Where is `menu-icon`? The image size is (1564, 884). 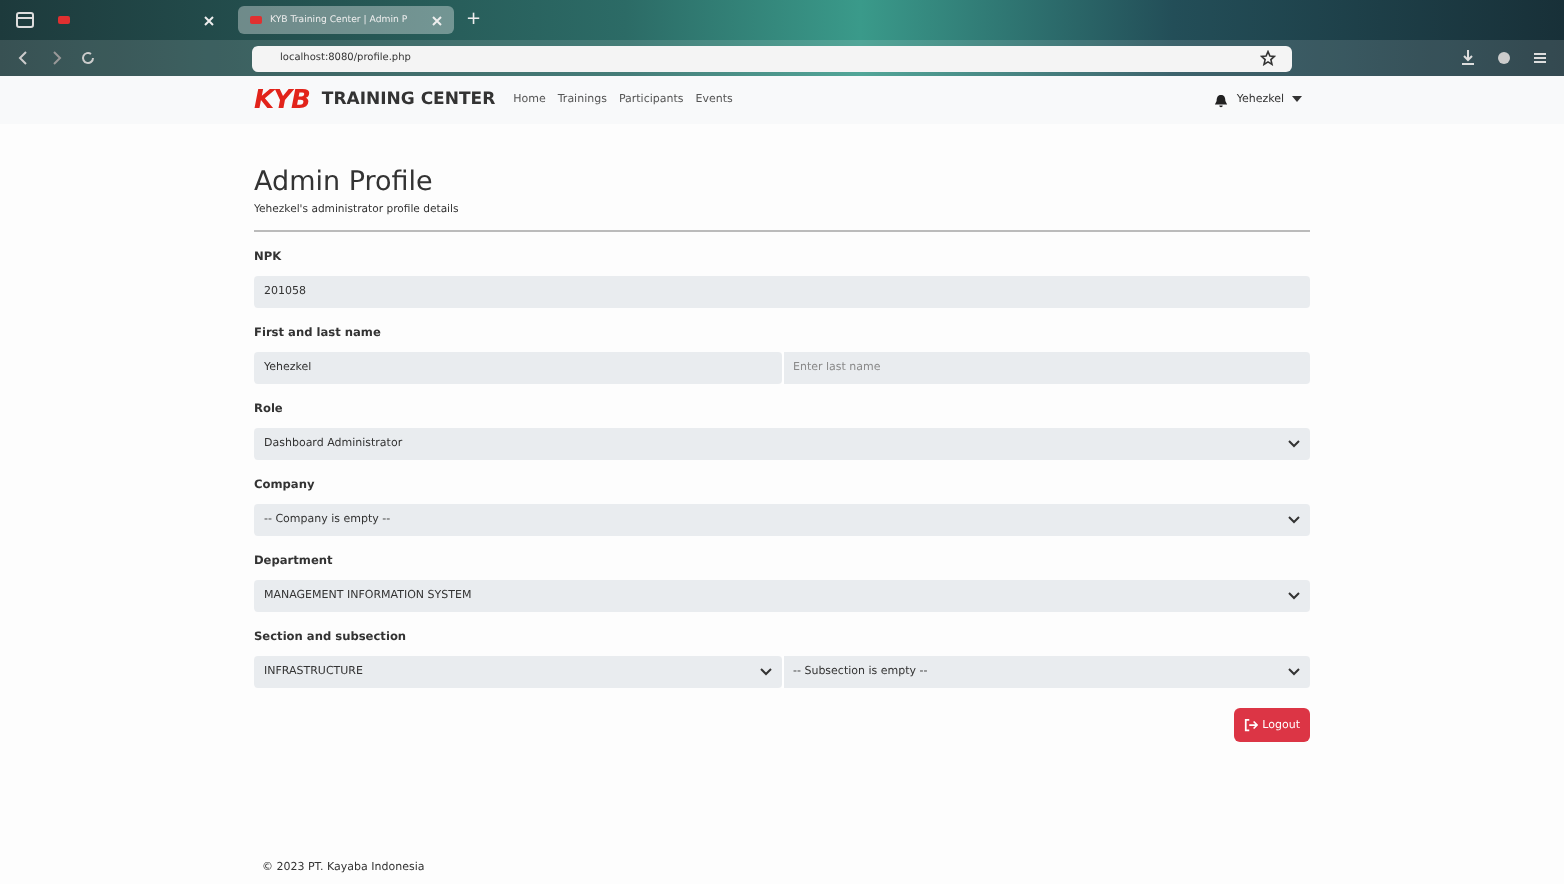 menu-icon is located at coordinates (1540, 58).